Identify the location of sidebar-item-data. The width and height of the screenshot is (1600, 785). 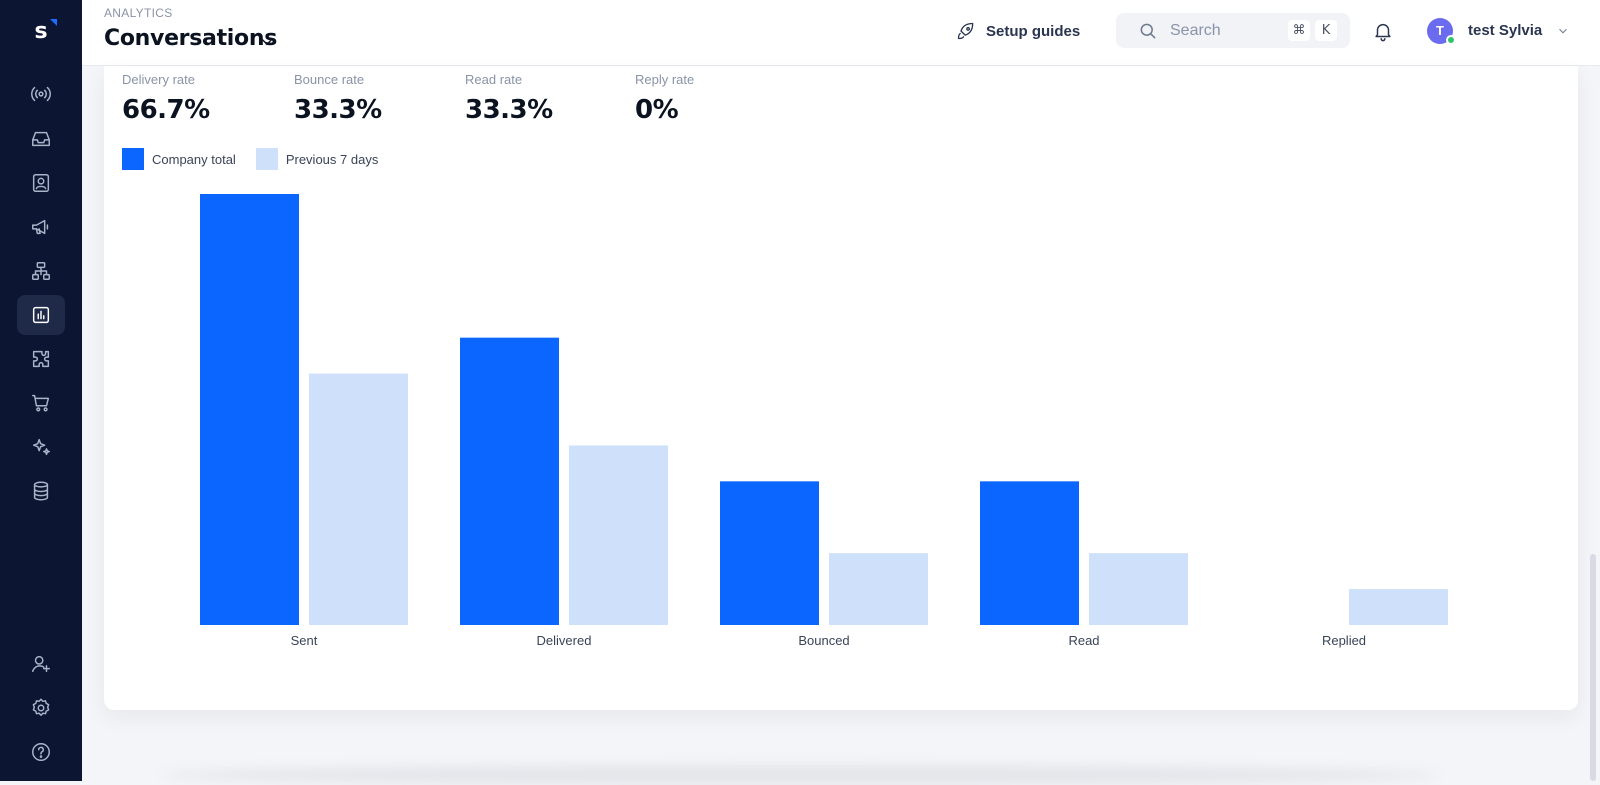
(41, 491).